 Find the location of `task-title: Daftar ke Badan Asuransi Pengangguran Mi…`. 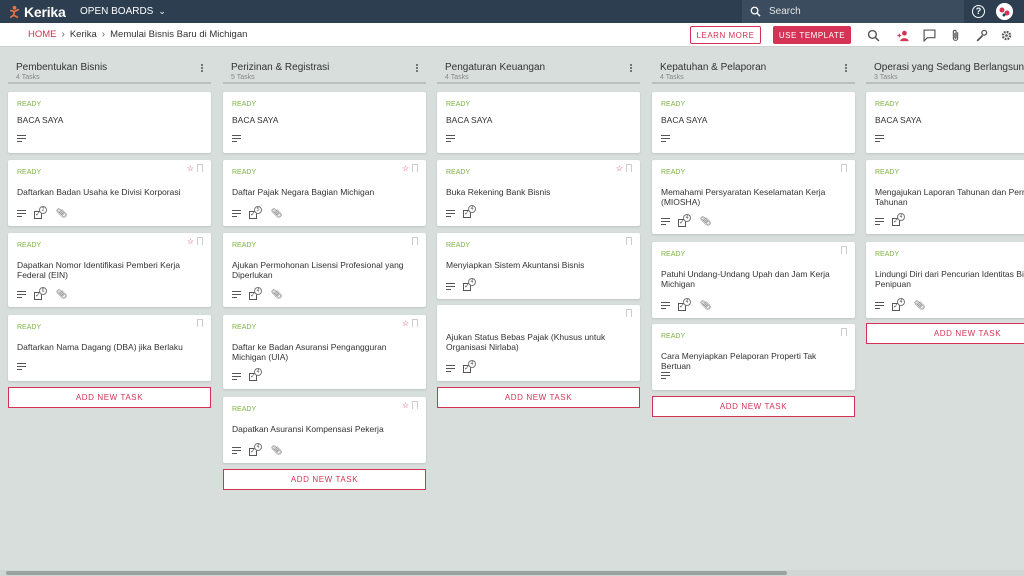

task-title: Daftar ke Badan Asuransi Pengangguran Mi… is located at coordinates (309, 352).